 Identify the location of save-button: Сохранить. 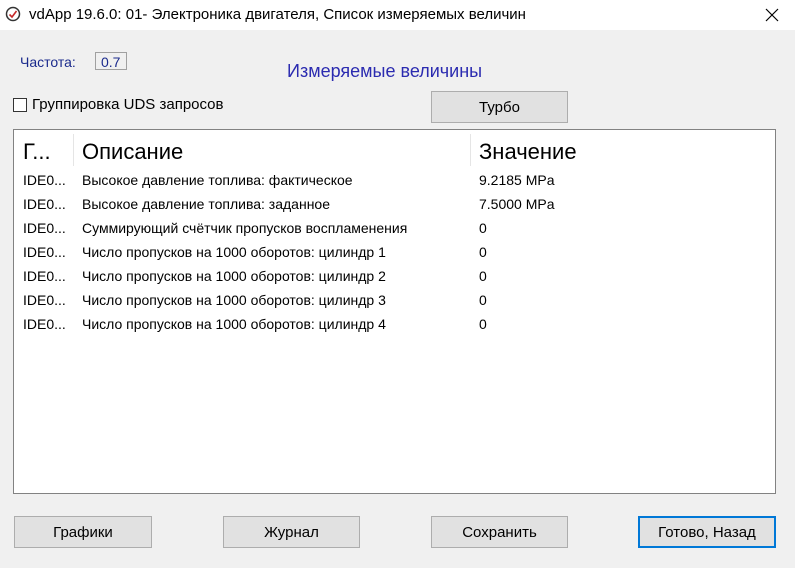
(499, 532).